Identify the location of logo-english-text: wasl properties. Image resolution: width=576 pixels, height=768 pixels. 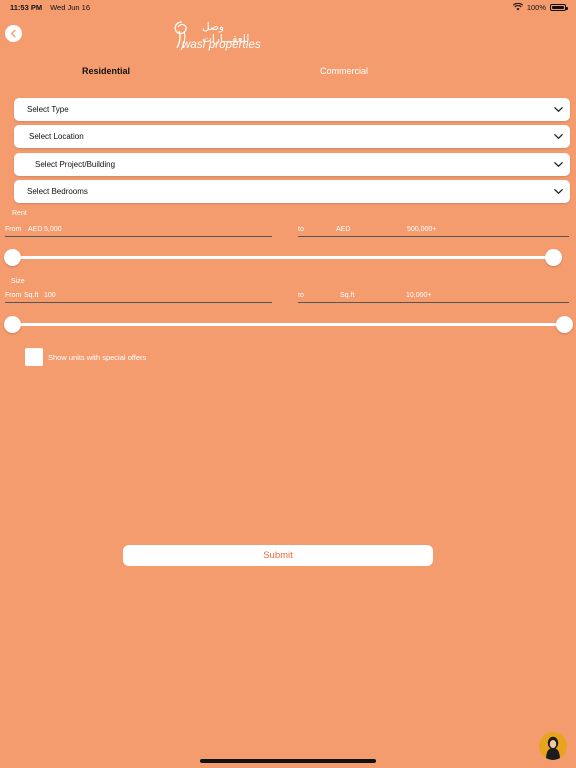
(221, 45).